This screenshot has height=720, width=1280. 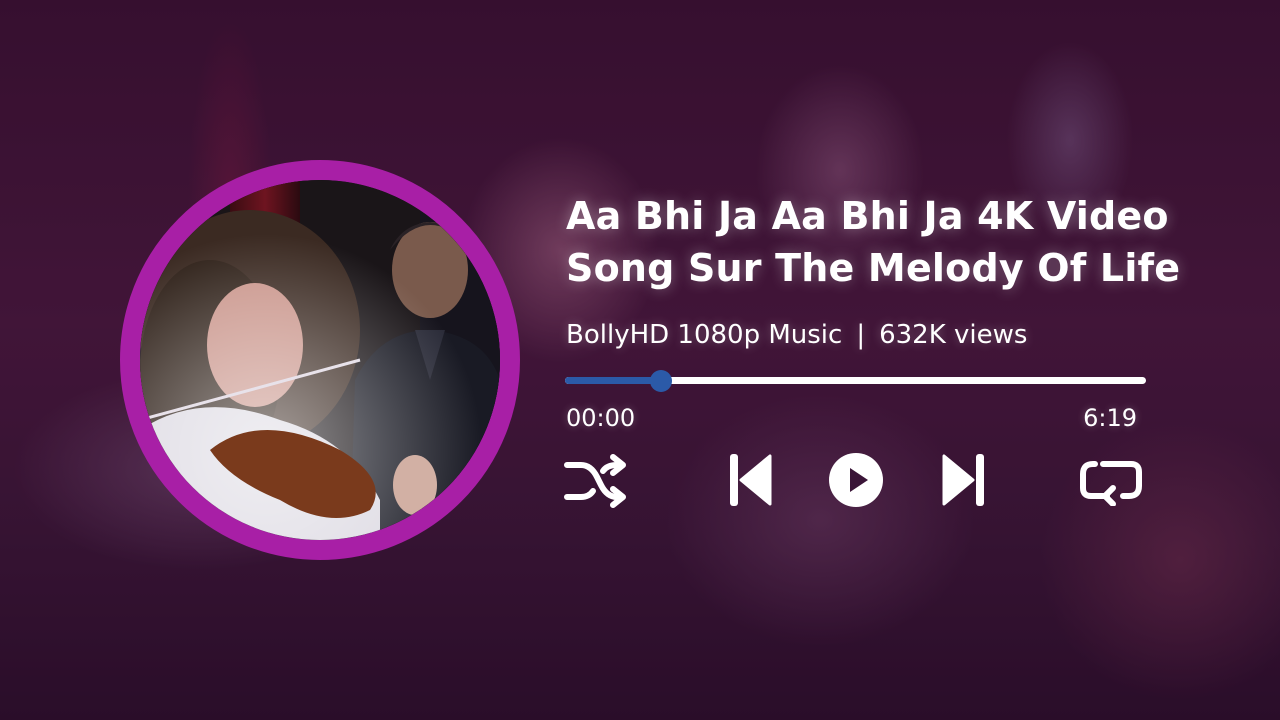 What do you see at coordinates (953, 335) in the screenshot?
I see `view-count: 632K views` at bounding box center [953, 335].